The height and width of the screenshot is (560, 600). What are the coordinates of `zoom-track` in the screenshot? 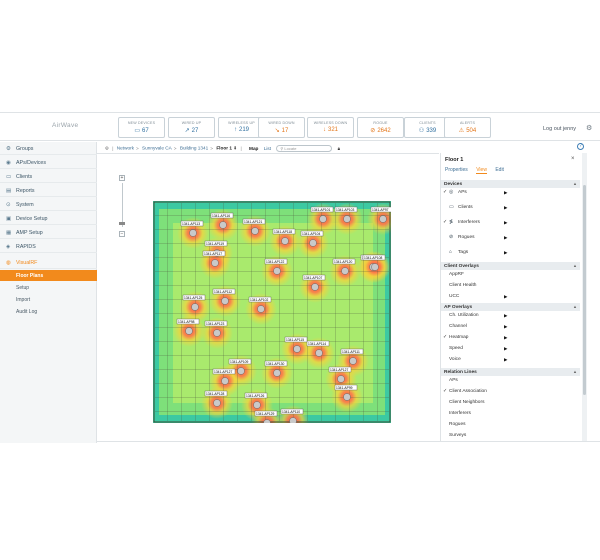 It's located at (122, 205).